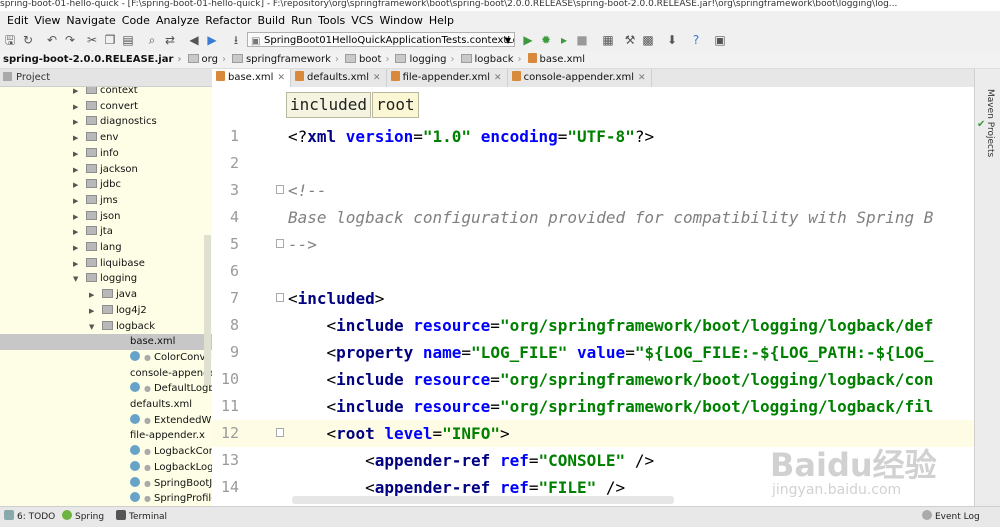  I want to click on tree-item-lang: ▶ lang, so click(97, 248).